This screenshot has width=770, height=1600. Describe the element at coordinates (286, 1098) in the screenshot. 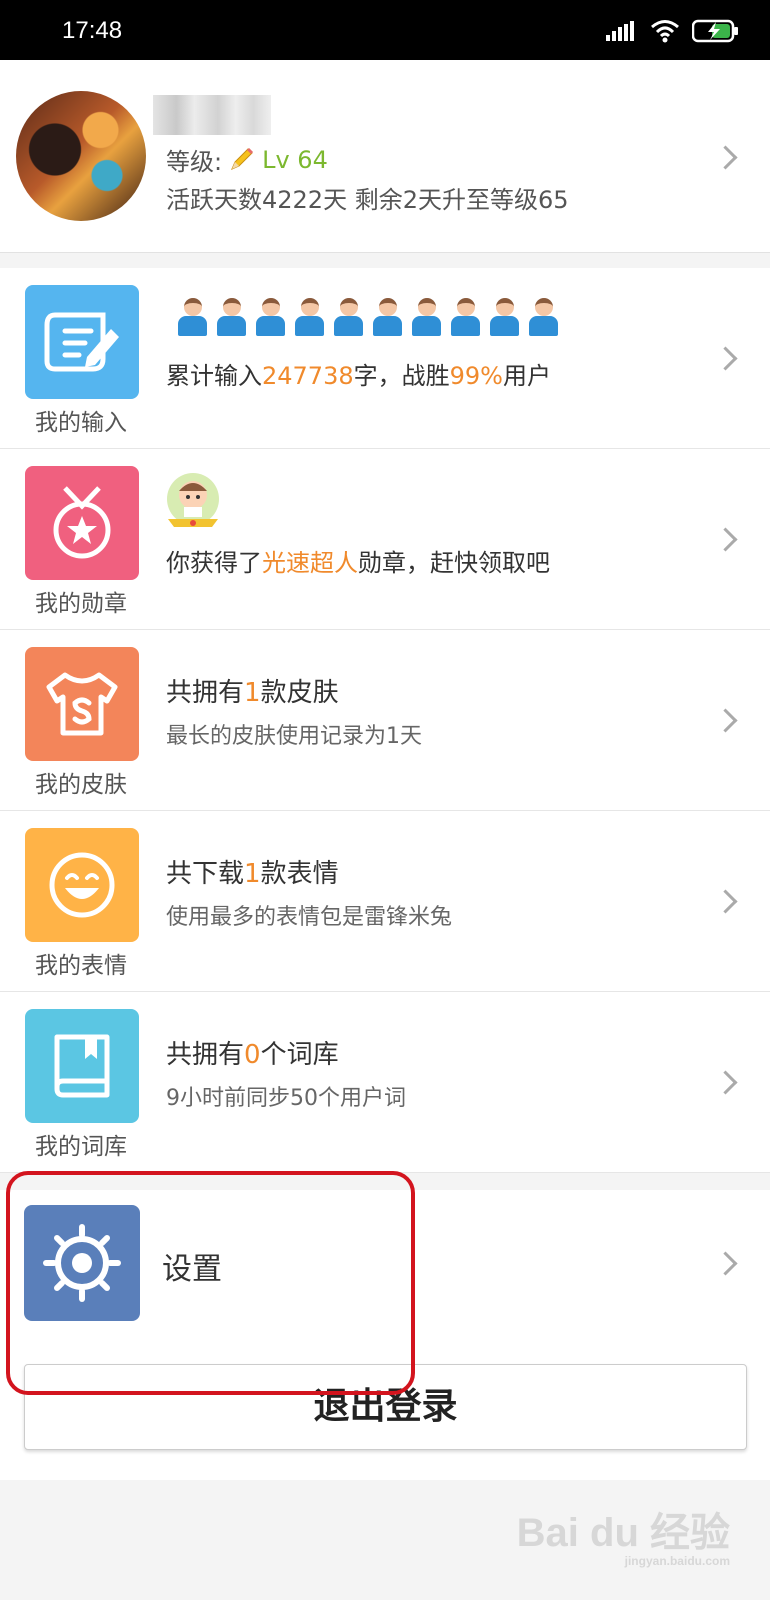

I see `lexicon-subtitle: 9小时前同步50个用户词` at that location.